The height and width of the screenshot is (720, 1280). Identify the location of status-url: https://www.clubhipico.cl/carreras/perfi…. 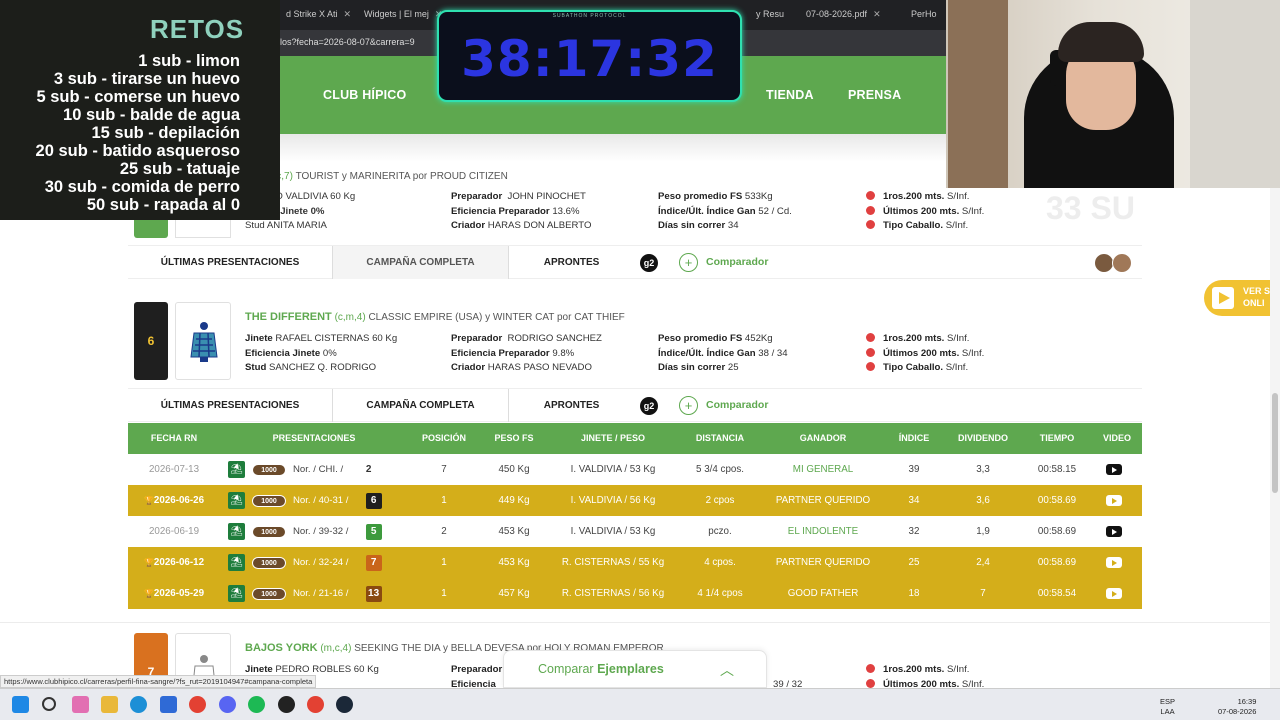
(158, 681).